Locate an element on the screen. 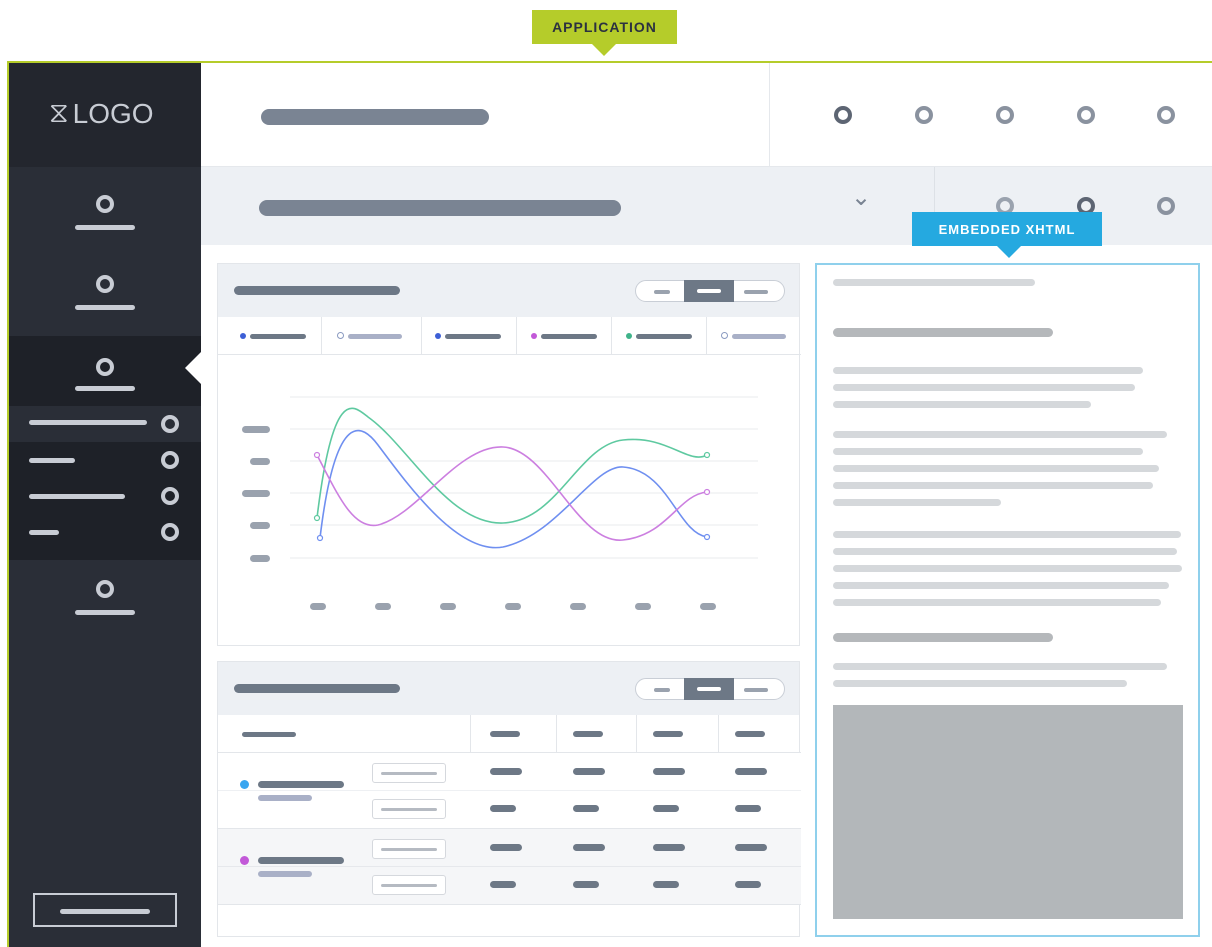  chevron-down-icon: ⌄ is located at coordinates (861, 197).